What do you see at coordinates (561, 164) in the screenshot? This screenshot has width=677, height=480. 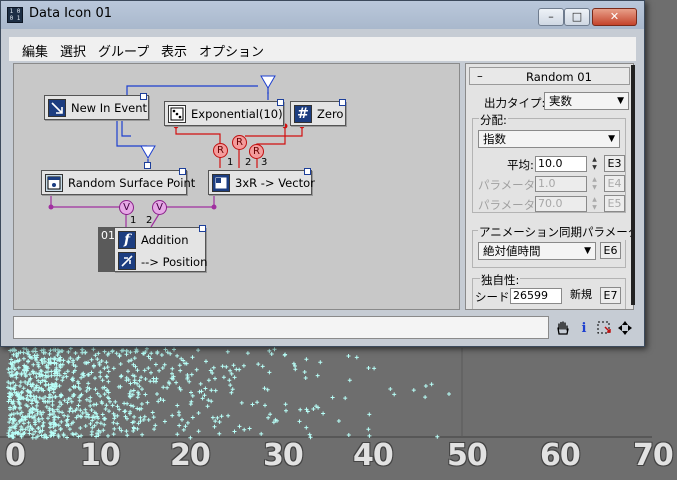 I see `mean-field: 10.0` at bounding box center [561, 164].